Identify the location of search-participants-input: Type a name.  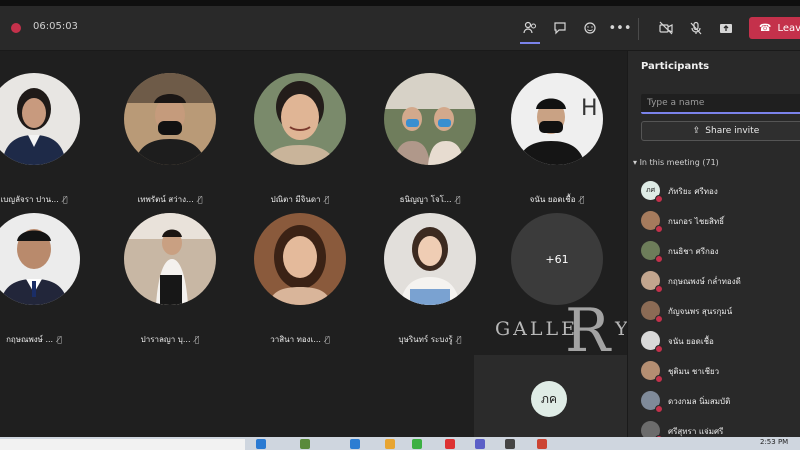
(720, 104).